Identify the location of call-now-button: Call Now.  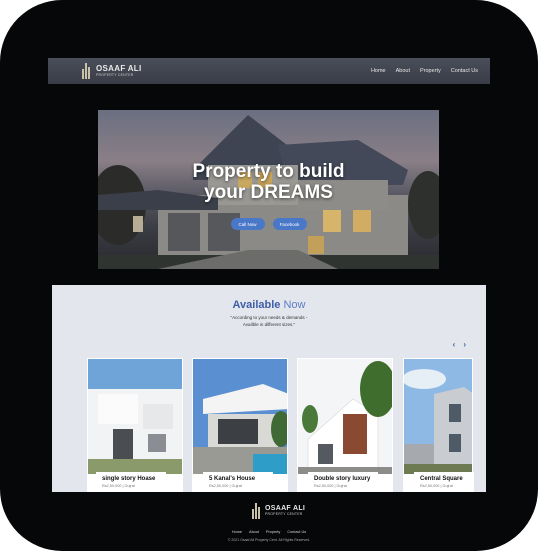
(247, 224).